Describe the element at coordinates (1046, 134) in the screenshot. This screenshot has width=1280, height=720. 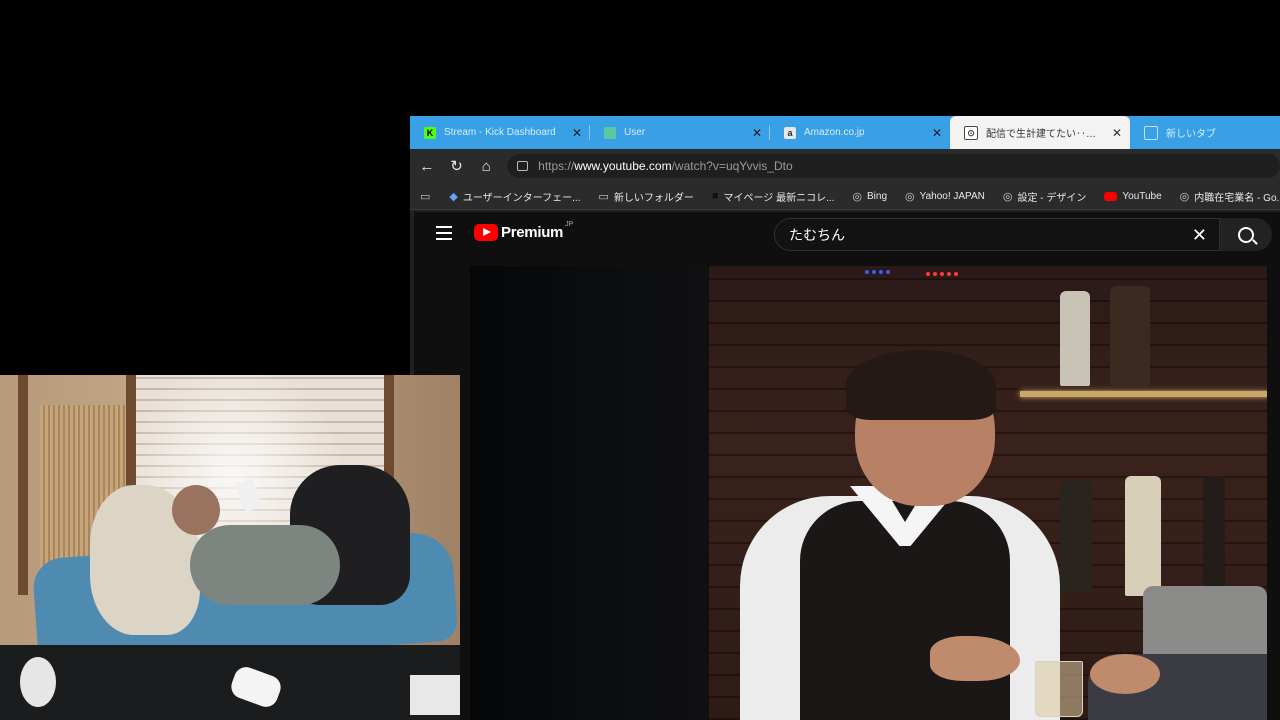
I see `tab-title: 配信で生計建てたい‥わかってんじ` at that location.